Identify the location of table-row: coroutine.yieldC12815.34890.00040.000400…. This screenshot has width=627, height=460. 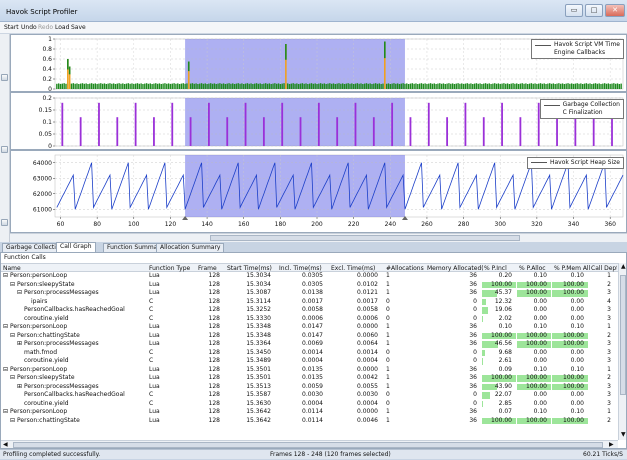
(309, 361).